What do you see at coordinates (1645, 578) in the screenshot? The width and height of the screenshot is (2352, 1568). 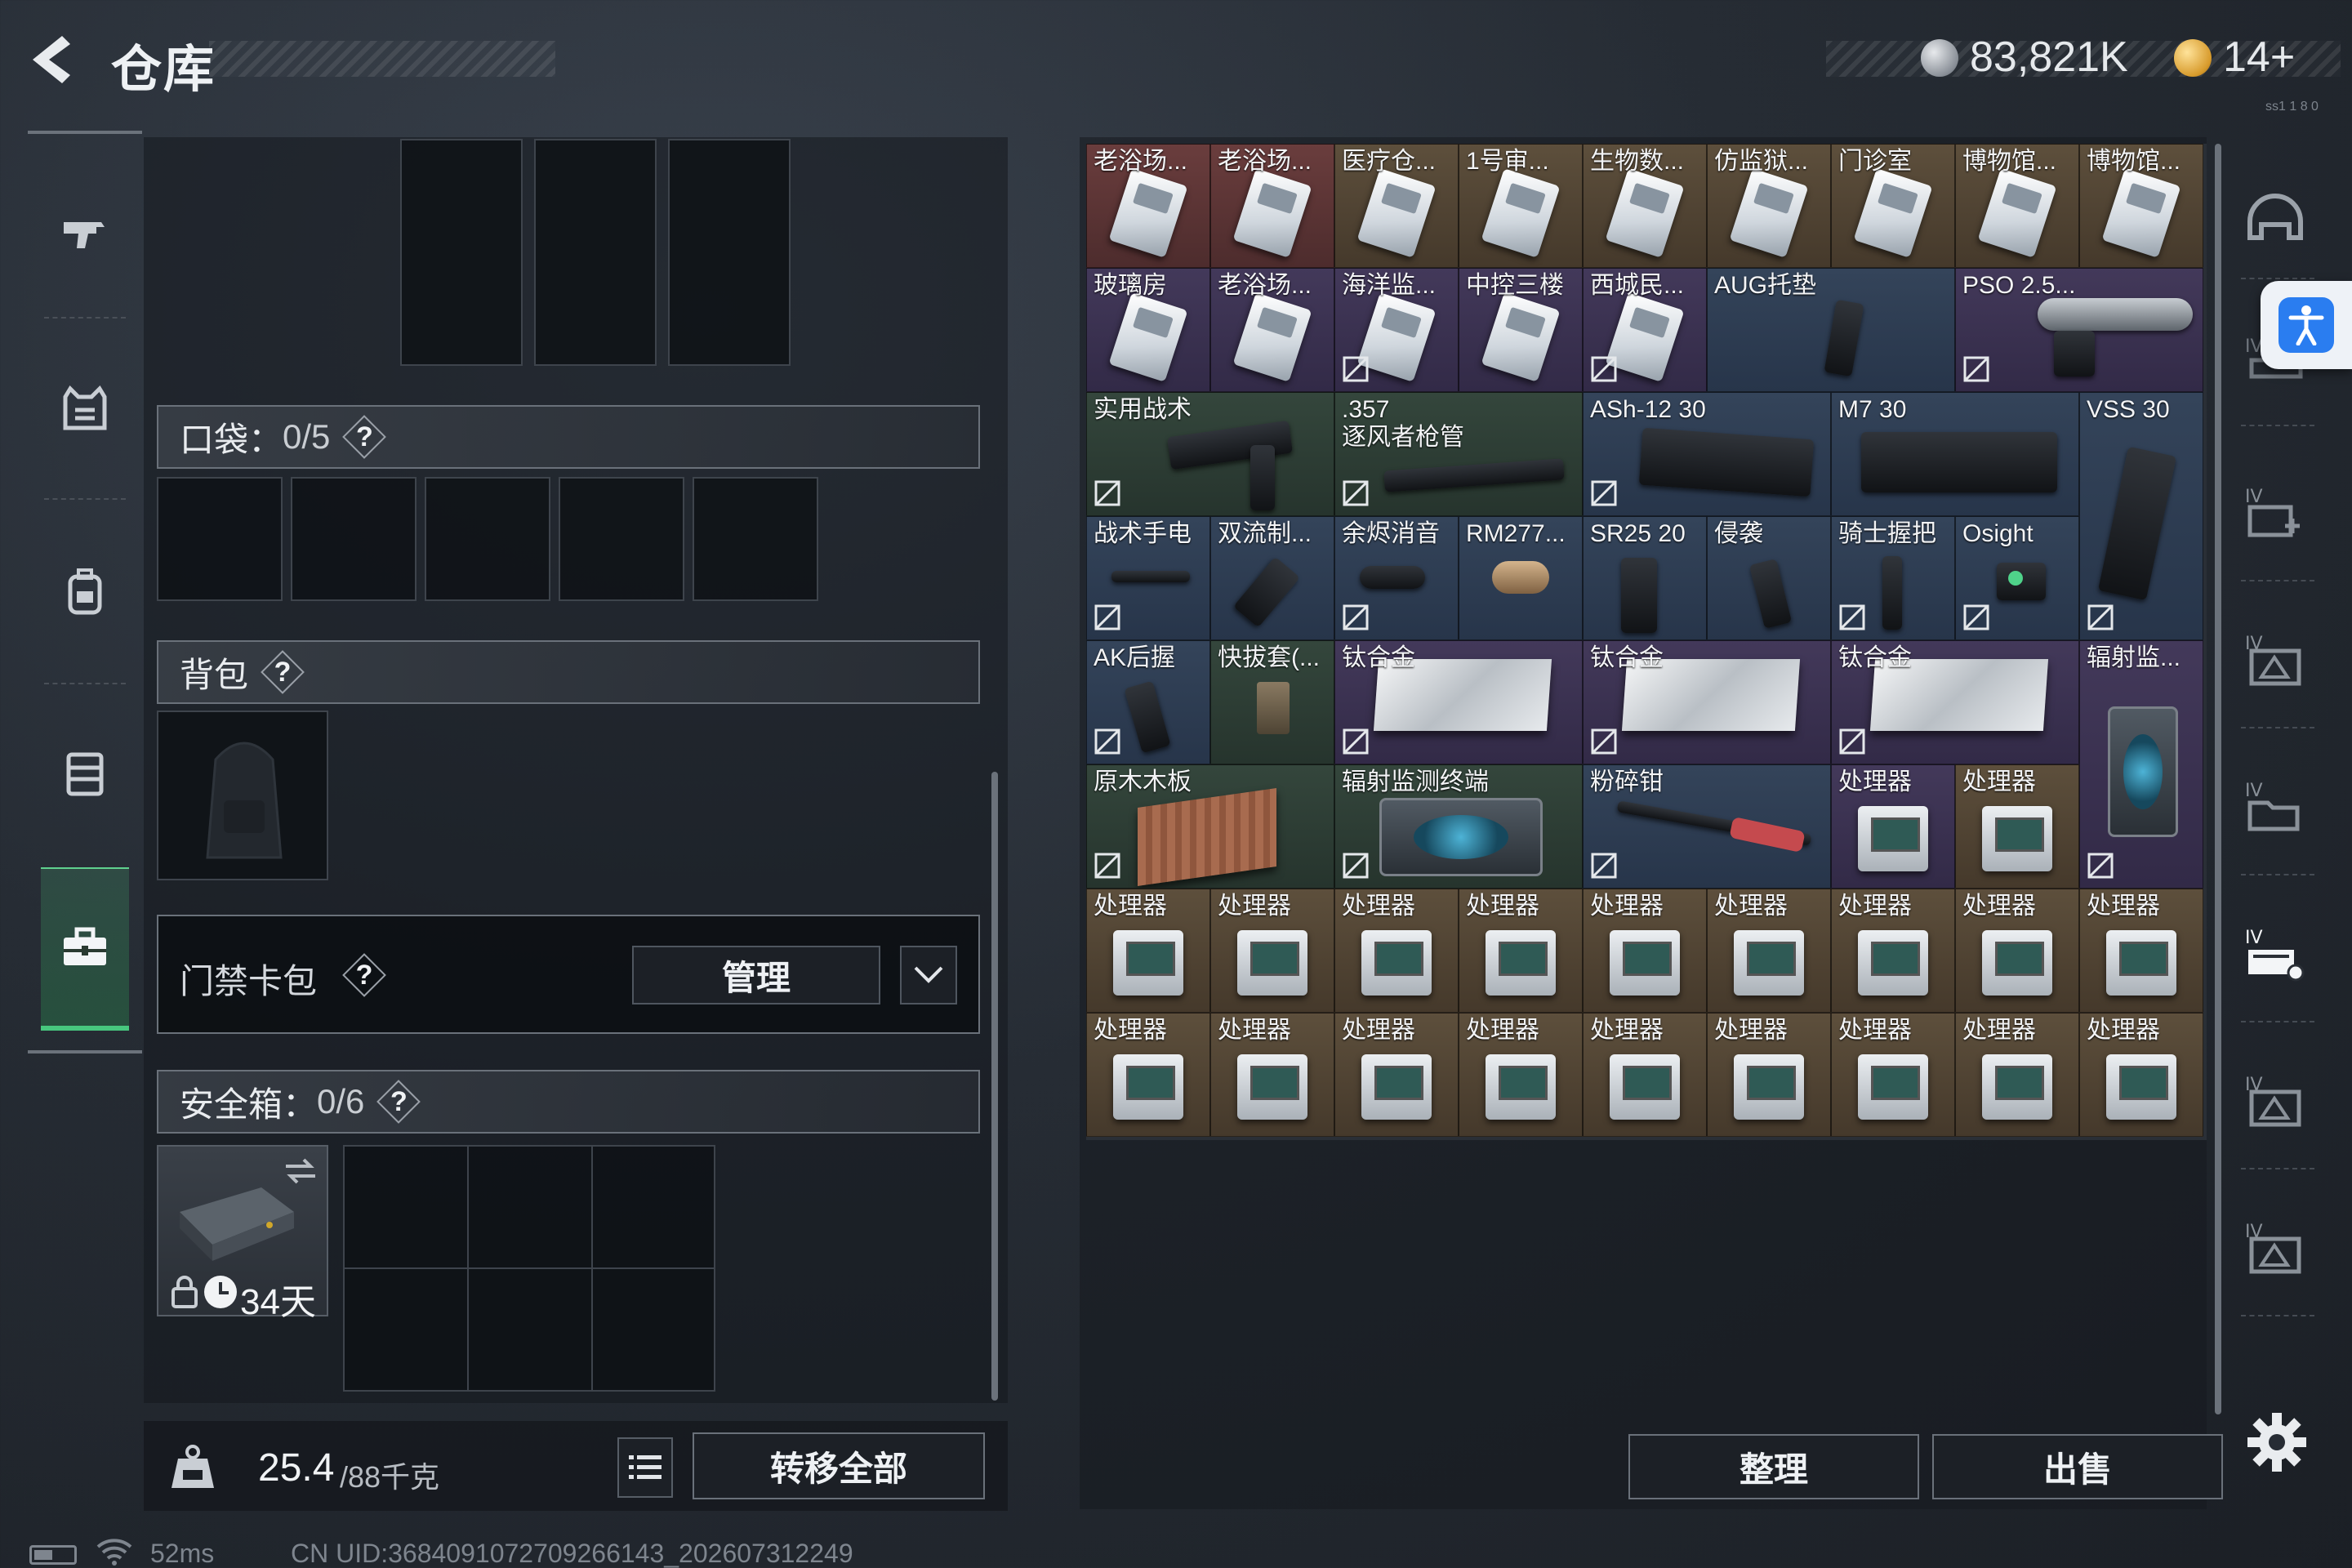 I see `item-magazine: SR25 20` at bounding box center [1645, 578].